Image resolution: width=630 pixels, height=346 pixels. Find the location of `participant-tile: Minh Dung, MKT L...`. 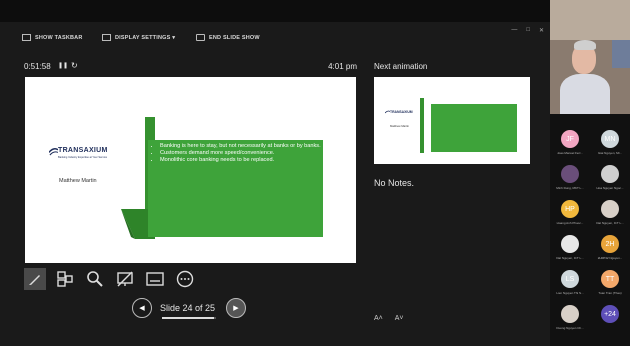

participant-tile: Minh Dung, MKT L... is located at coordinates (570, 182).